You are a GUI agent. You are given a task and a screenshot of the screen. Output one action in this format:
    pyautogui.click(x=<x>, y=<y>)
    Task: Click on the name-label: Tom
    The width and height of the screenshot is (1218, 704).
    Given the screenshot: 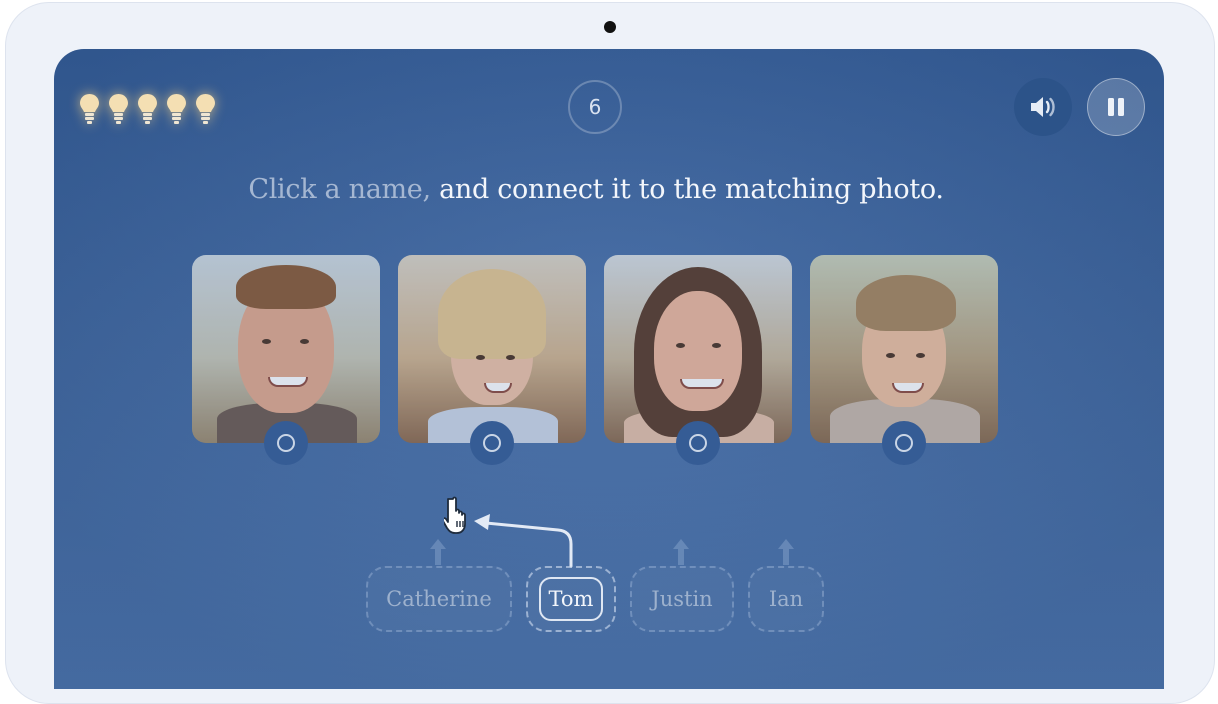 What is the action you would take?
    pyautogui.click(x=571, y=599)
    